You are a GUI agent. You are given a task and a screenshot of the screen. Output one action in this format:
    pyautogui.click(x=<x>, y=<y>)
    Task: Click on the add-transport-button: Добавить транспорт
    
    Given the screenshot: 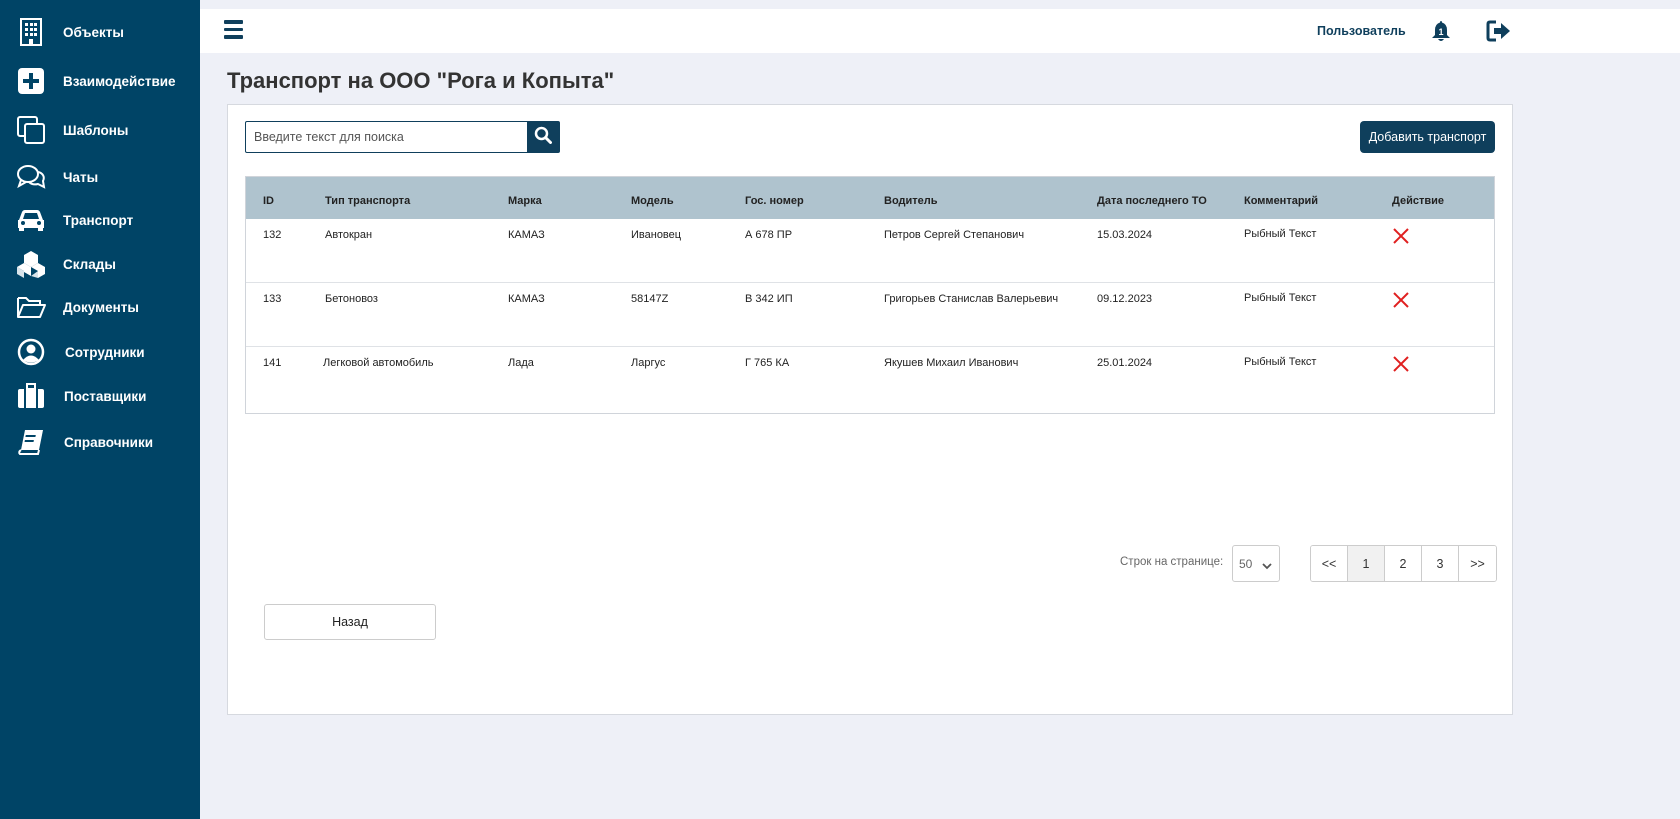 What is the action you would take?
    pyautogui.click(x=1427, y=137)
    